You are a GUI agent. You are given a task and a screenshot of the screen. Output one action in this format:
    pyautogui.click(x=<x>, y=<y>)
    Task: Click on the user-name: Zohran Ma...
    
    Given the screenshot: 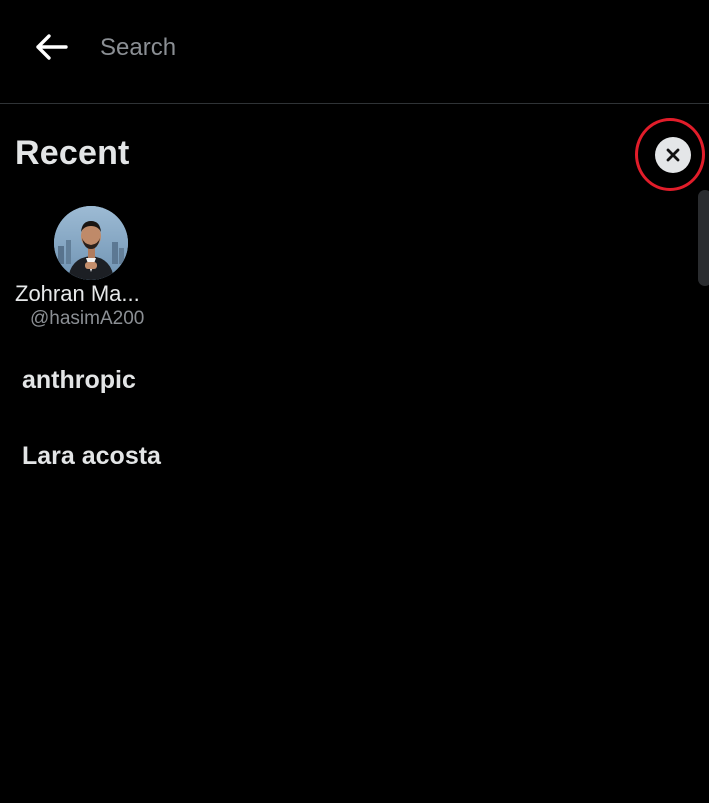 What is the action you would take?
    pyautogui.click(x=77, y=293)
    